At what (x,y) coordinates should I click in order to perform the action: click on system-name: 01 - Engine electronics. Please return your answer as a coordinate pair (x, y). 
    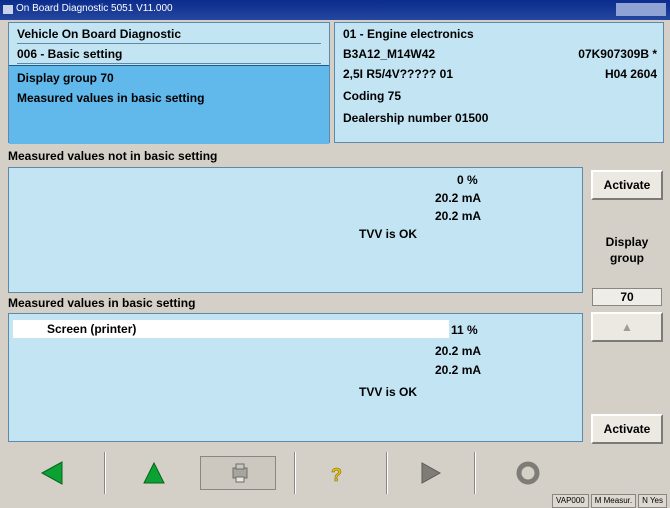
    Looking at the image, I should click on (408, 34).